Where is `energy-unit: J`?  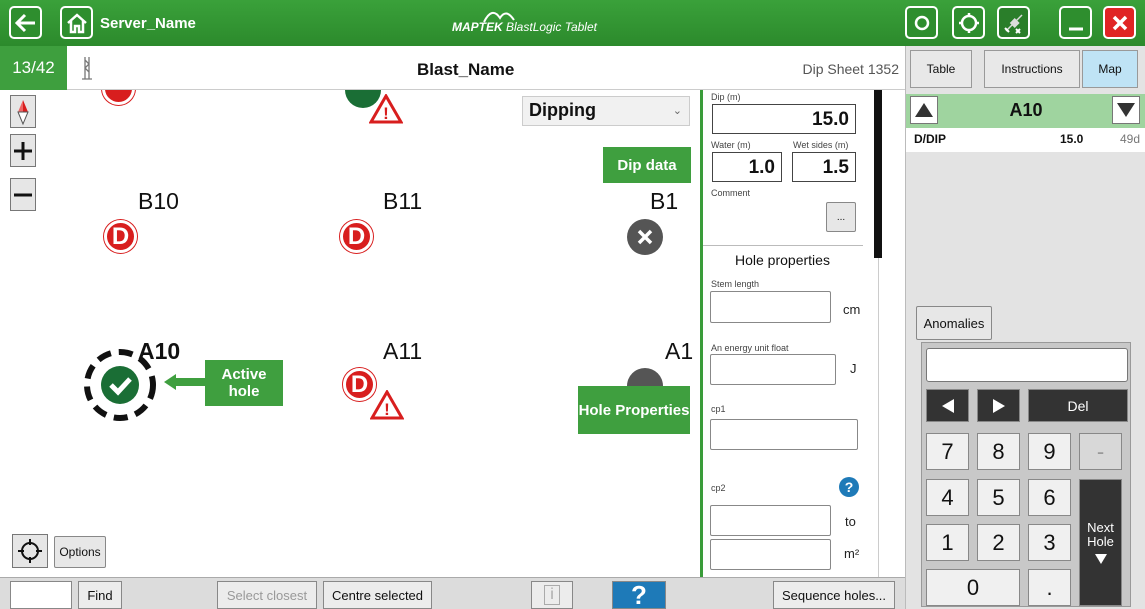
energy-unit: J is located at coordinates (853, 368).